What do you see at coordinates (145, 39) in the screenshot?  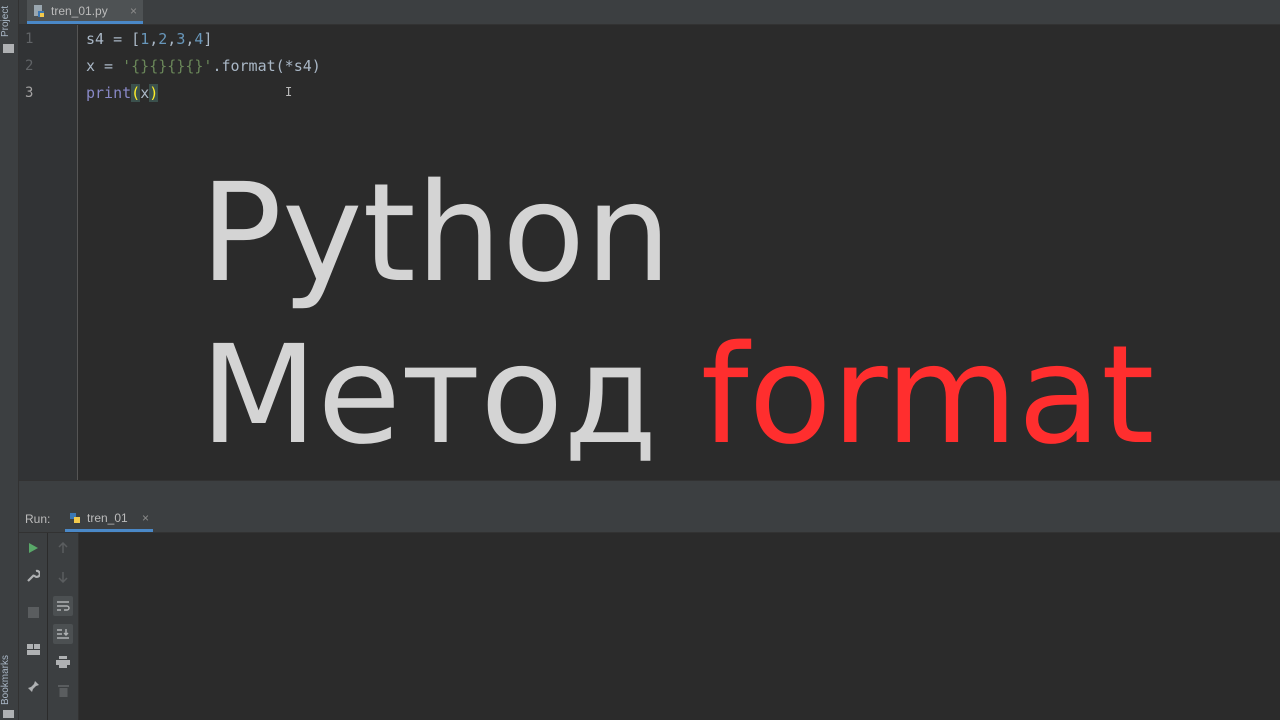 I see `code-token-number: 1` at bounding box center [145, 39].